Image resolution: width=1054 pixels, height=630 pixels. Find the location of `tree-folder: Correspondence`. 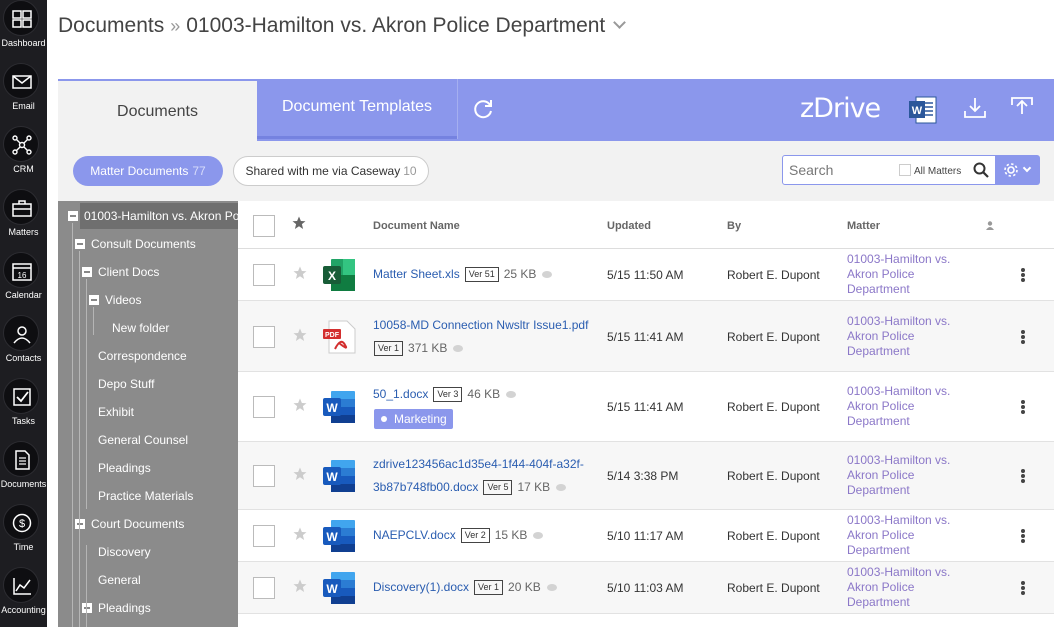

tree-folder: Correspondence is located at coordinates (148, 356).